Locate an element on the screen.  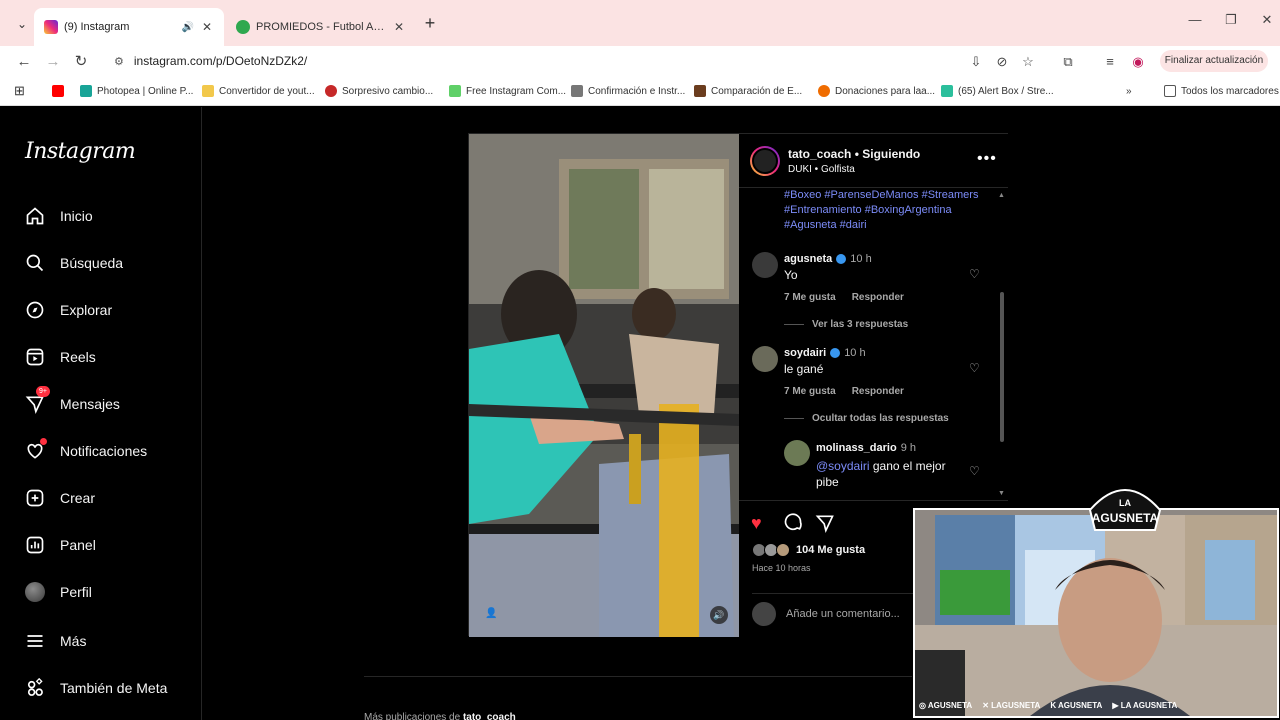
liked-heart-icon: ♥ is located at coordinates (756, 523).